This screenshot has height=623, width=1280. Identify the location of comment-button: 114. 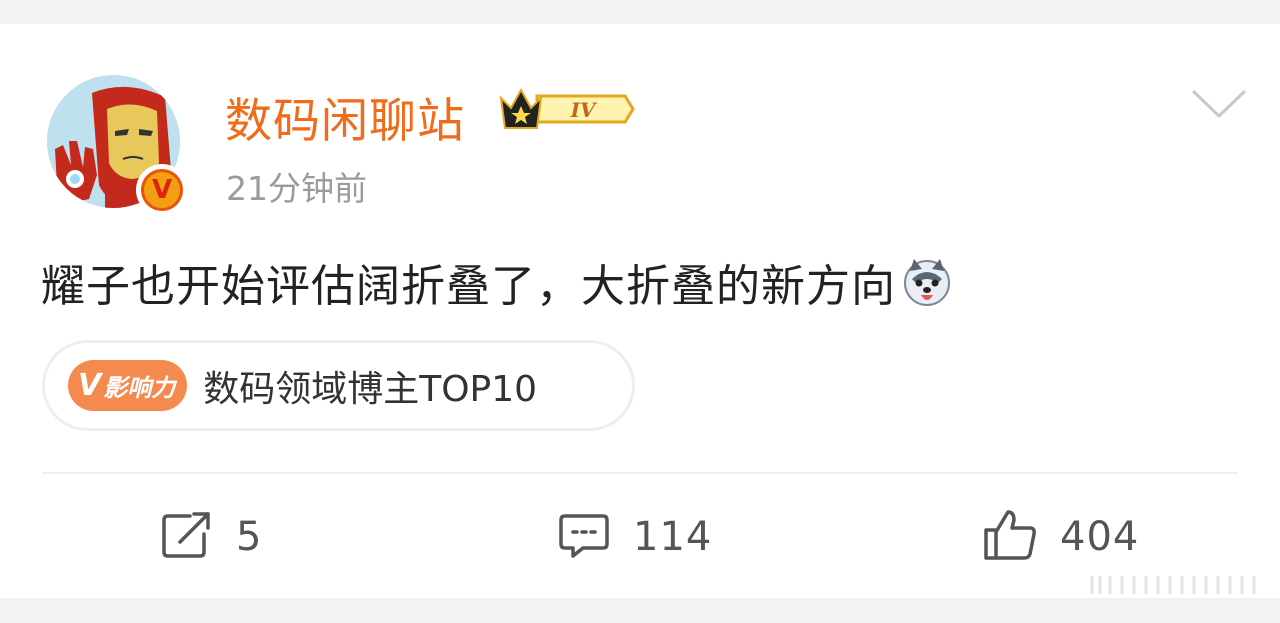
(634, 537).